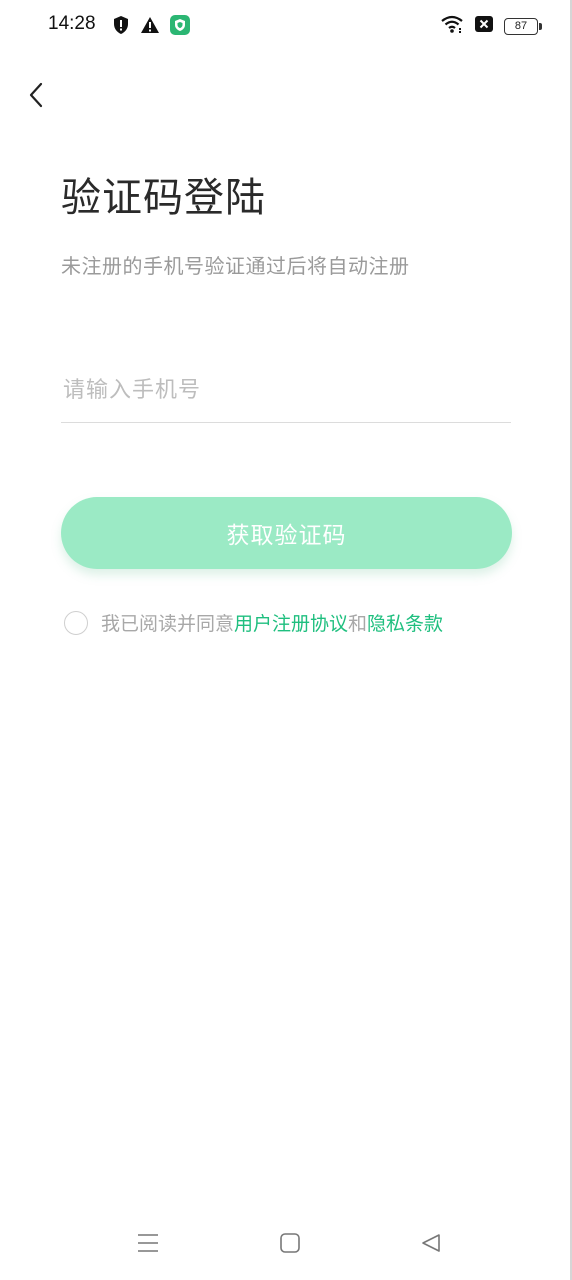 The image size is (572, 1280). I want to click on home-icon, so click(290, 1245).